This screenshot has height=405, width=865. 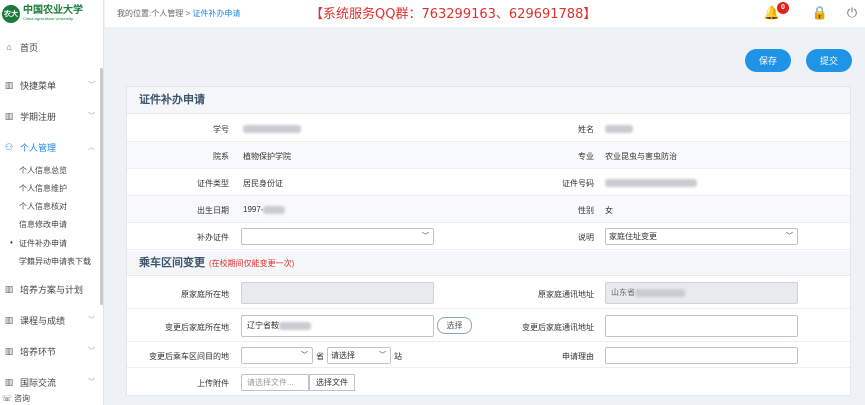 What do you see at coordinates (272, 128) in the screenshot?
I see `student-id-value` at bounding box center [272, 128].